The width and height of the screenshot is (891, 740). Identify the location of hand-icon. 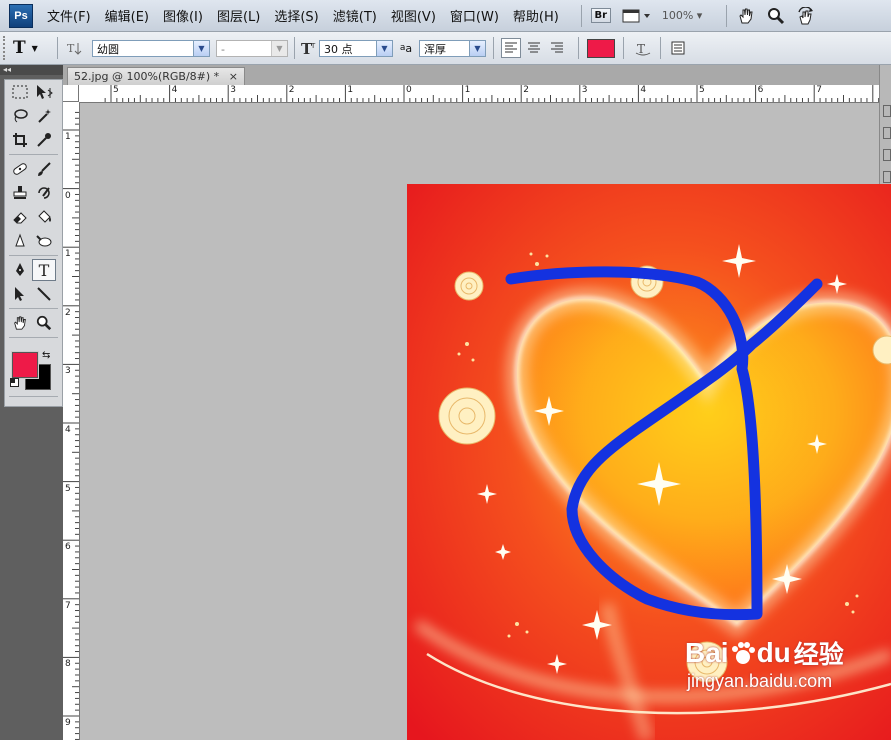
(746, 15).